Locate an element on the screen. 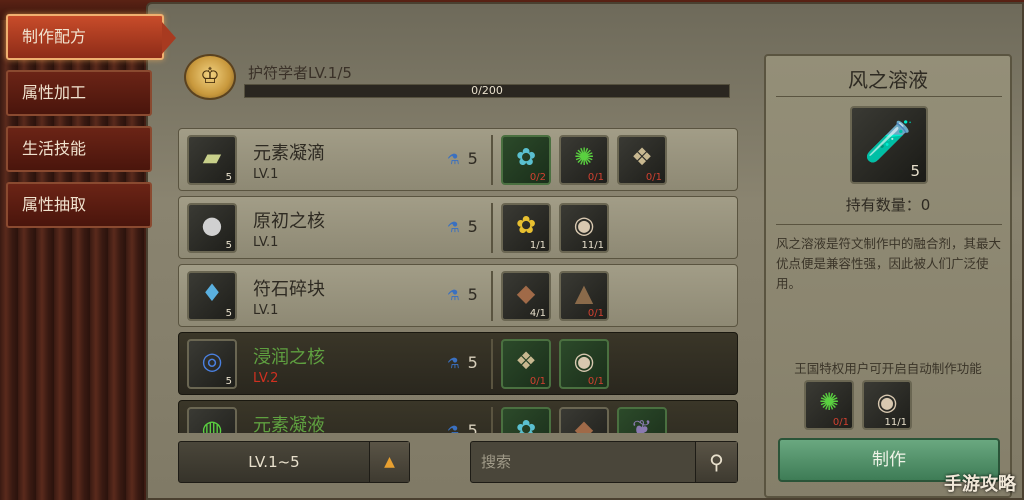 Image resolution: width=1024 pixels, height=500 pixels. recipe-row: ▰ 5 元素凝滴 LV.1 ⚗ 5 ✿ 0/2 ✺ 0/1 ❖ 0/1 is located at coordinates (458, 159).